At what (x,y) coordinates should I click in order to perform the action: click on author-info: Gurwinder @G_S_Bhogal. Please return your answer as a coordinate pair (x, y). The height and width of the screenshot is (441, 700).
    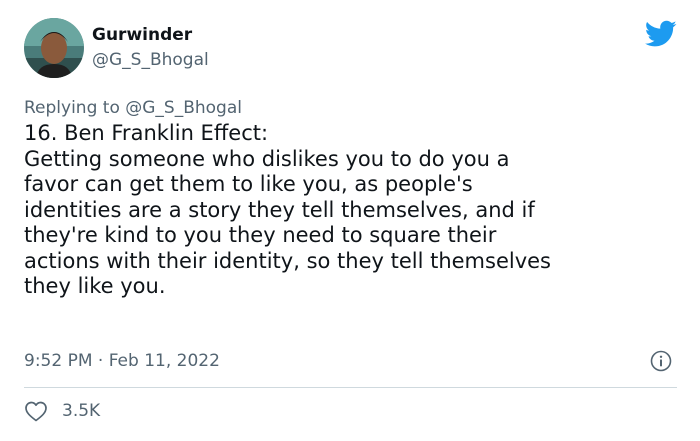
    Looking at the image, I should click on (150, 48).